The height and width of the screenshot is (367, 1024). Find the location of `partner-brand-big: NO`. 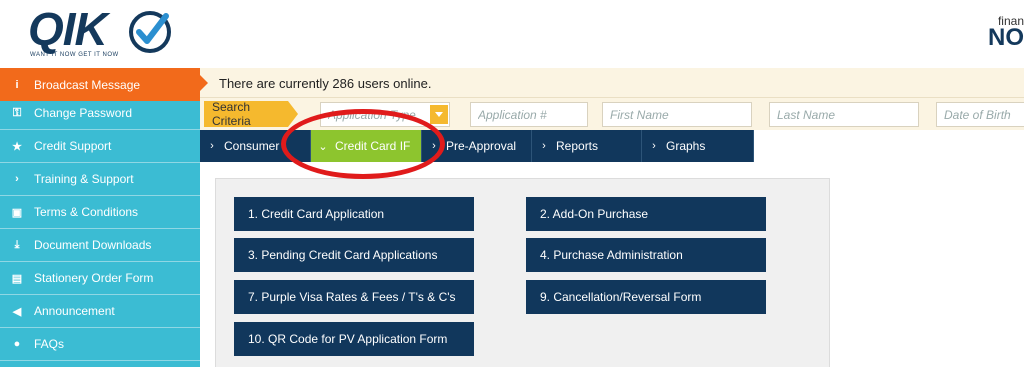

partner-brand-big: NO is located at coordinates (1006, 37).